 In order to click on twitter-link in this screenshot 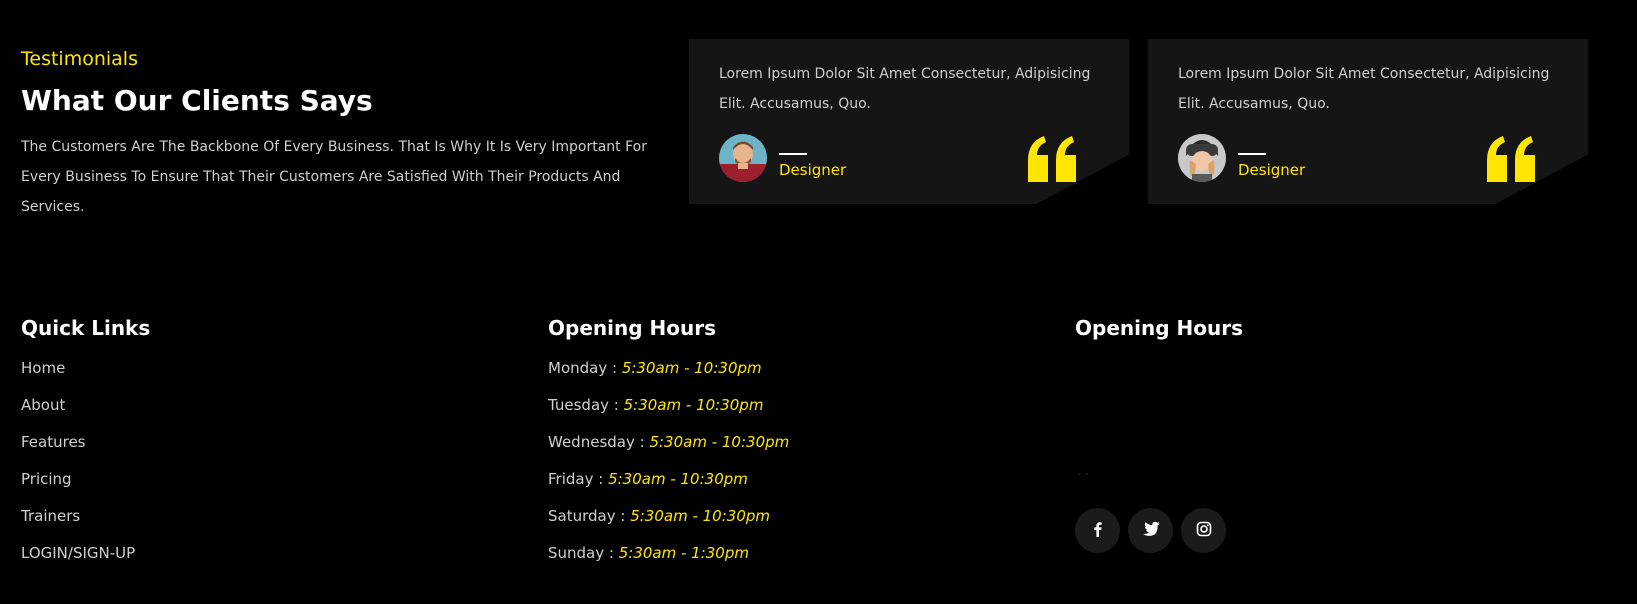, I will do `click(1150, 530)`.